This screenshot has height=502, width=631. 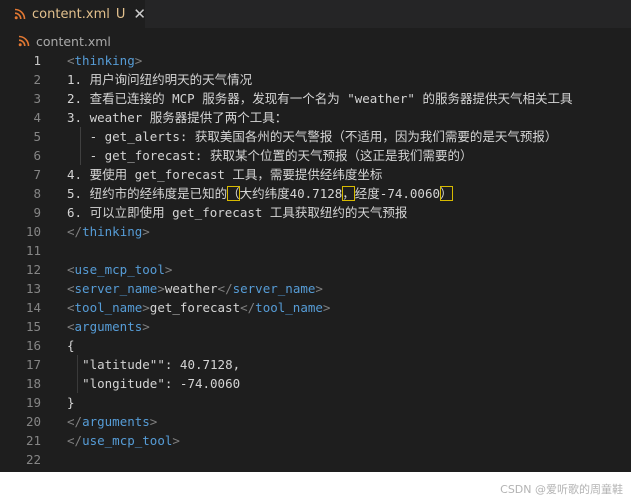 What do you see at coordinates (315, 14) in the screenshot?
I see `tab-bar: content.xml U ✕` at bounding box center [315, 14].